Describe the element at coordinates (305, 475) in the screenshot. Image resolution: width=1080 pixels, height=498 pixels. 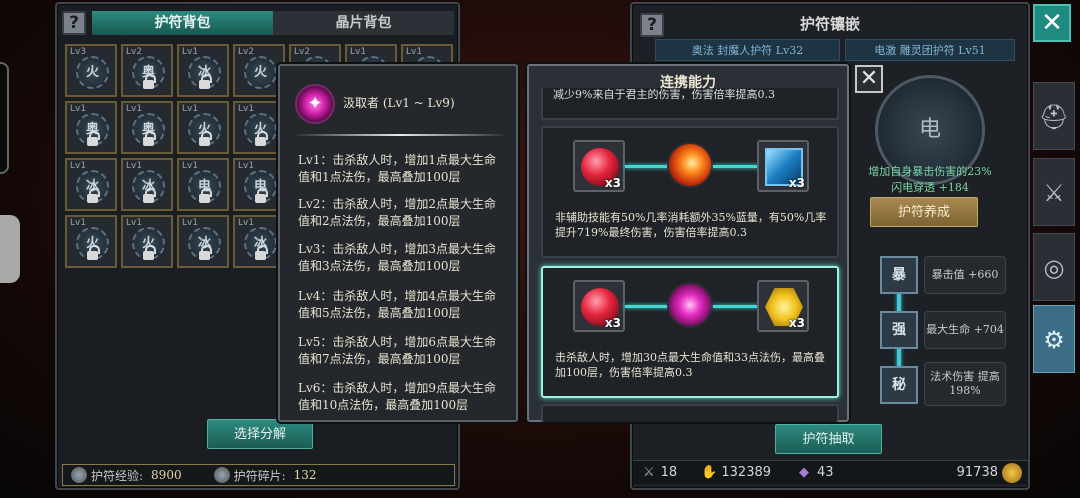
I see `shard-value: 132` at that location.